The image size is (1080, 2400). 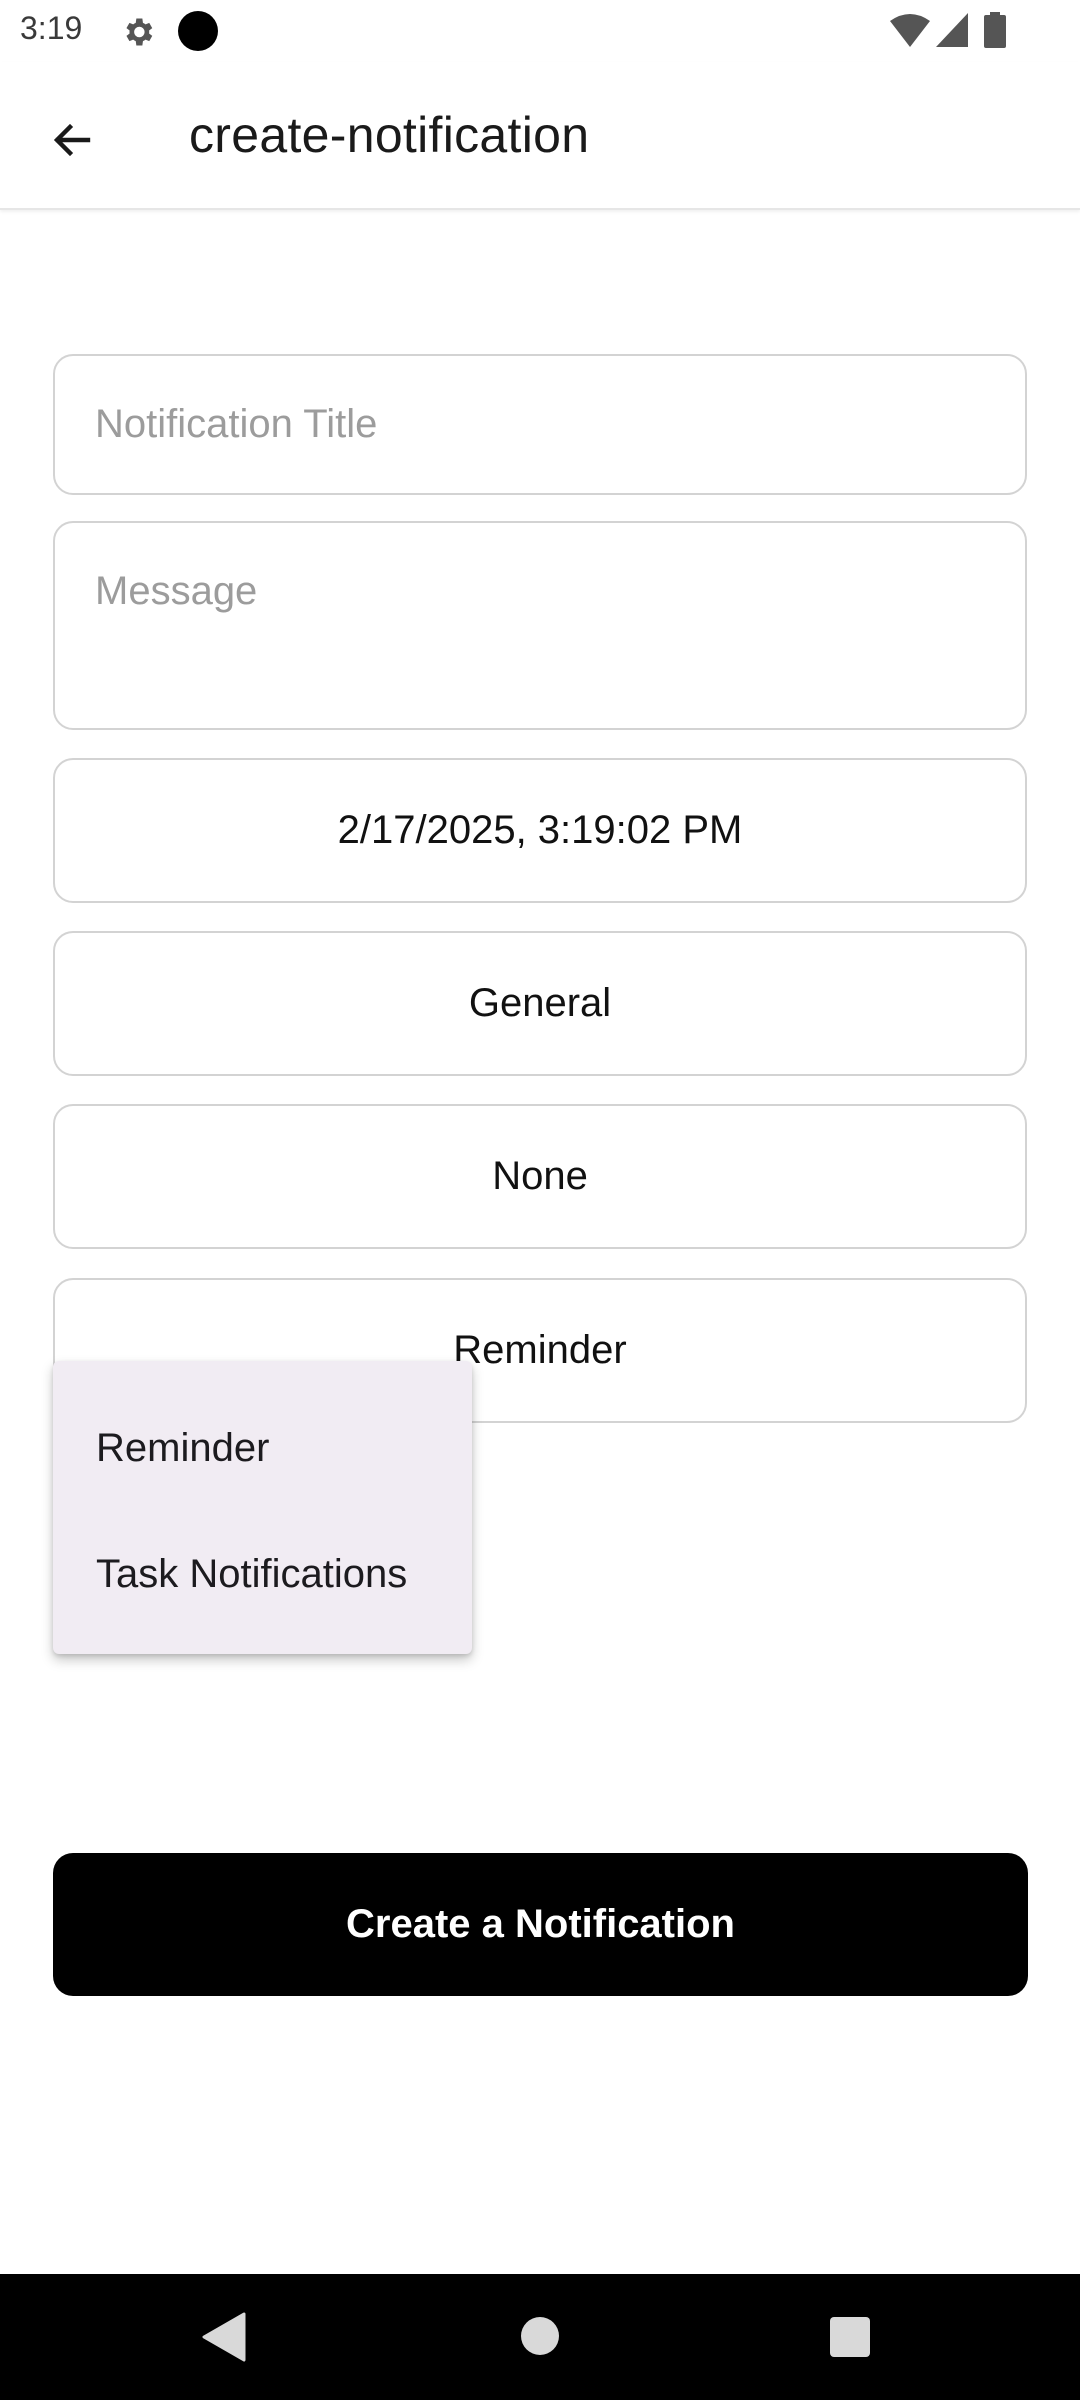 I want to click on settings-gear-icon, so click(x=139, y=32).